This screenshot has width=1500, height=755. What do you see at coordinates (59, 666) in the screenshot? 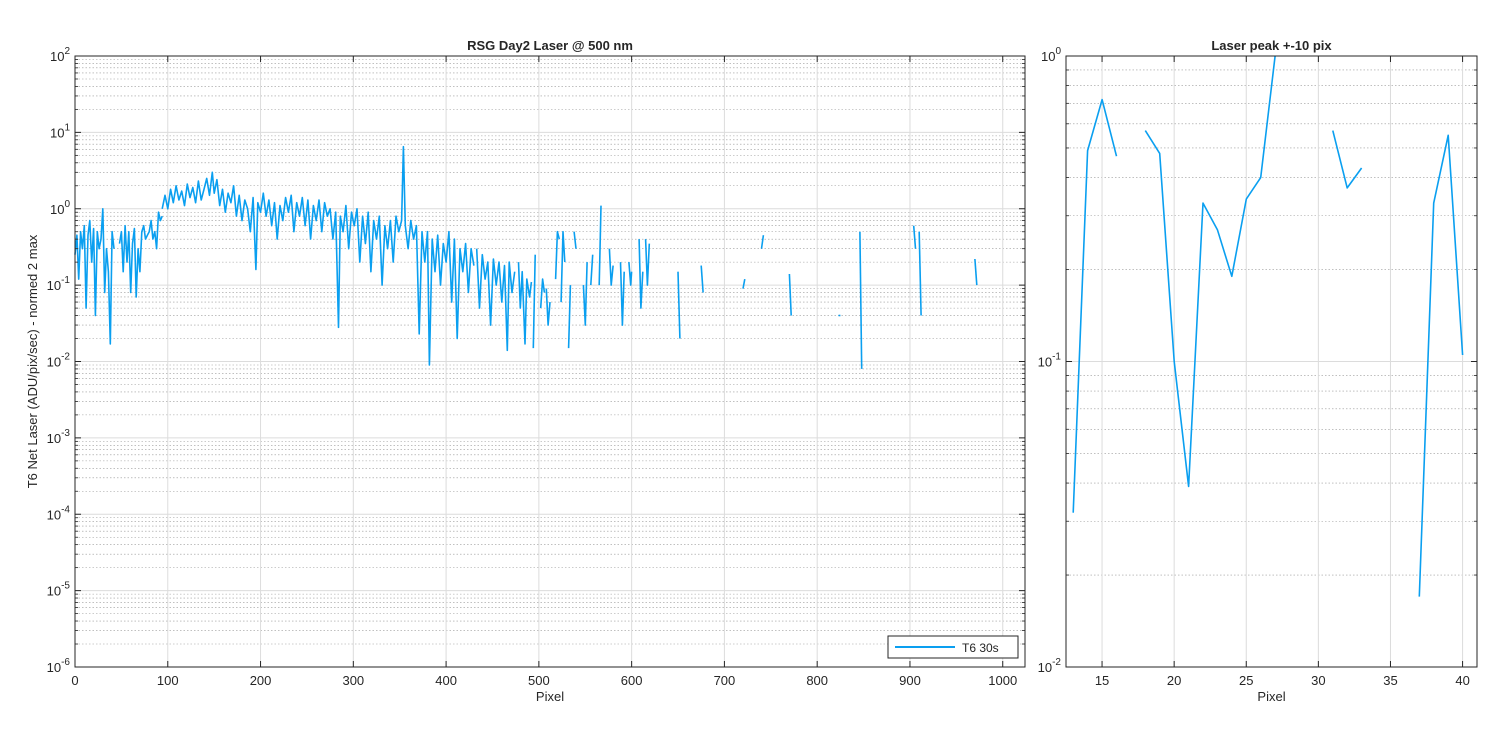
I see `y-tick-label: 10-6` at bounding box center [59, 666].